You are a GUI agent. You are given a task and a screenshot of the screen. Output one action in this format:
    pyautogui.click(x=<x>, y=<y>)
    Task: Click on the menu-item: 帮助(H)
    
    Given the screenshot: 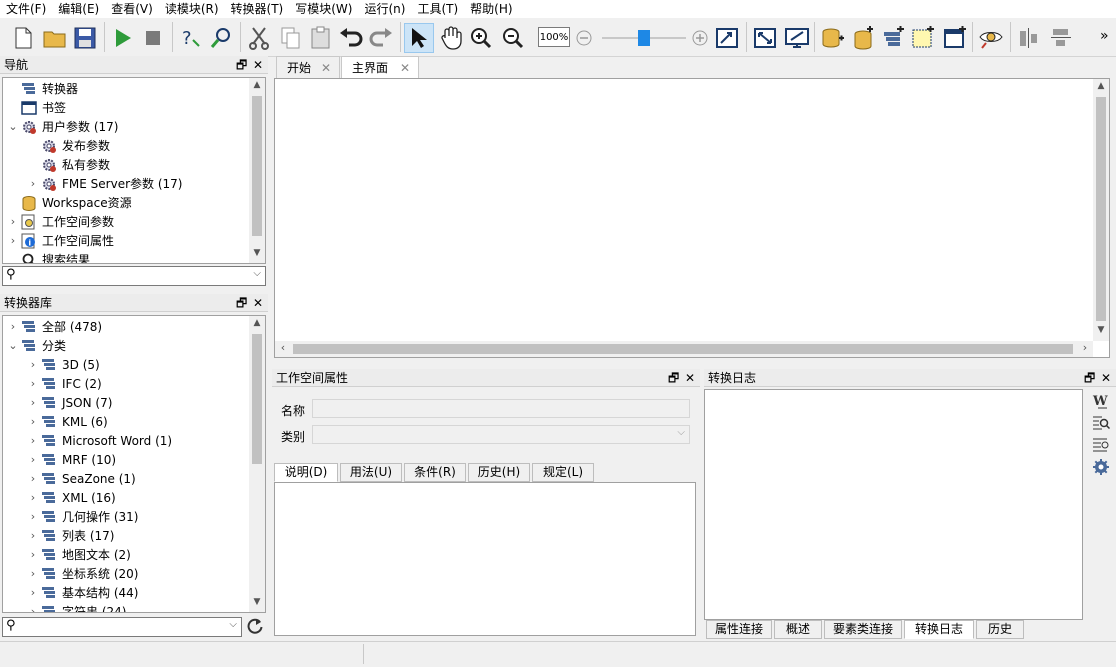 What is the action you would take?
    pyautogui.click(x=491, y=9)
    